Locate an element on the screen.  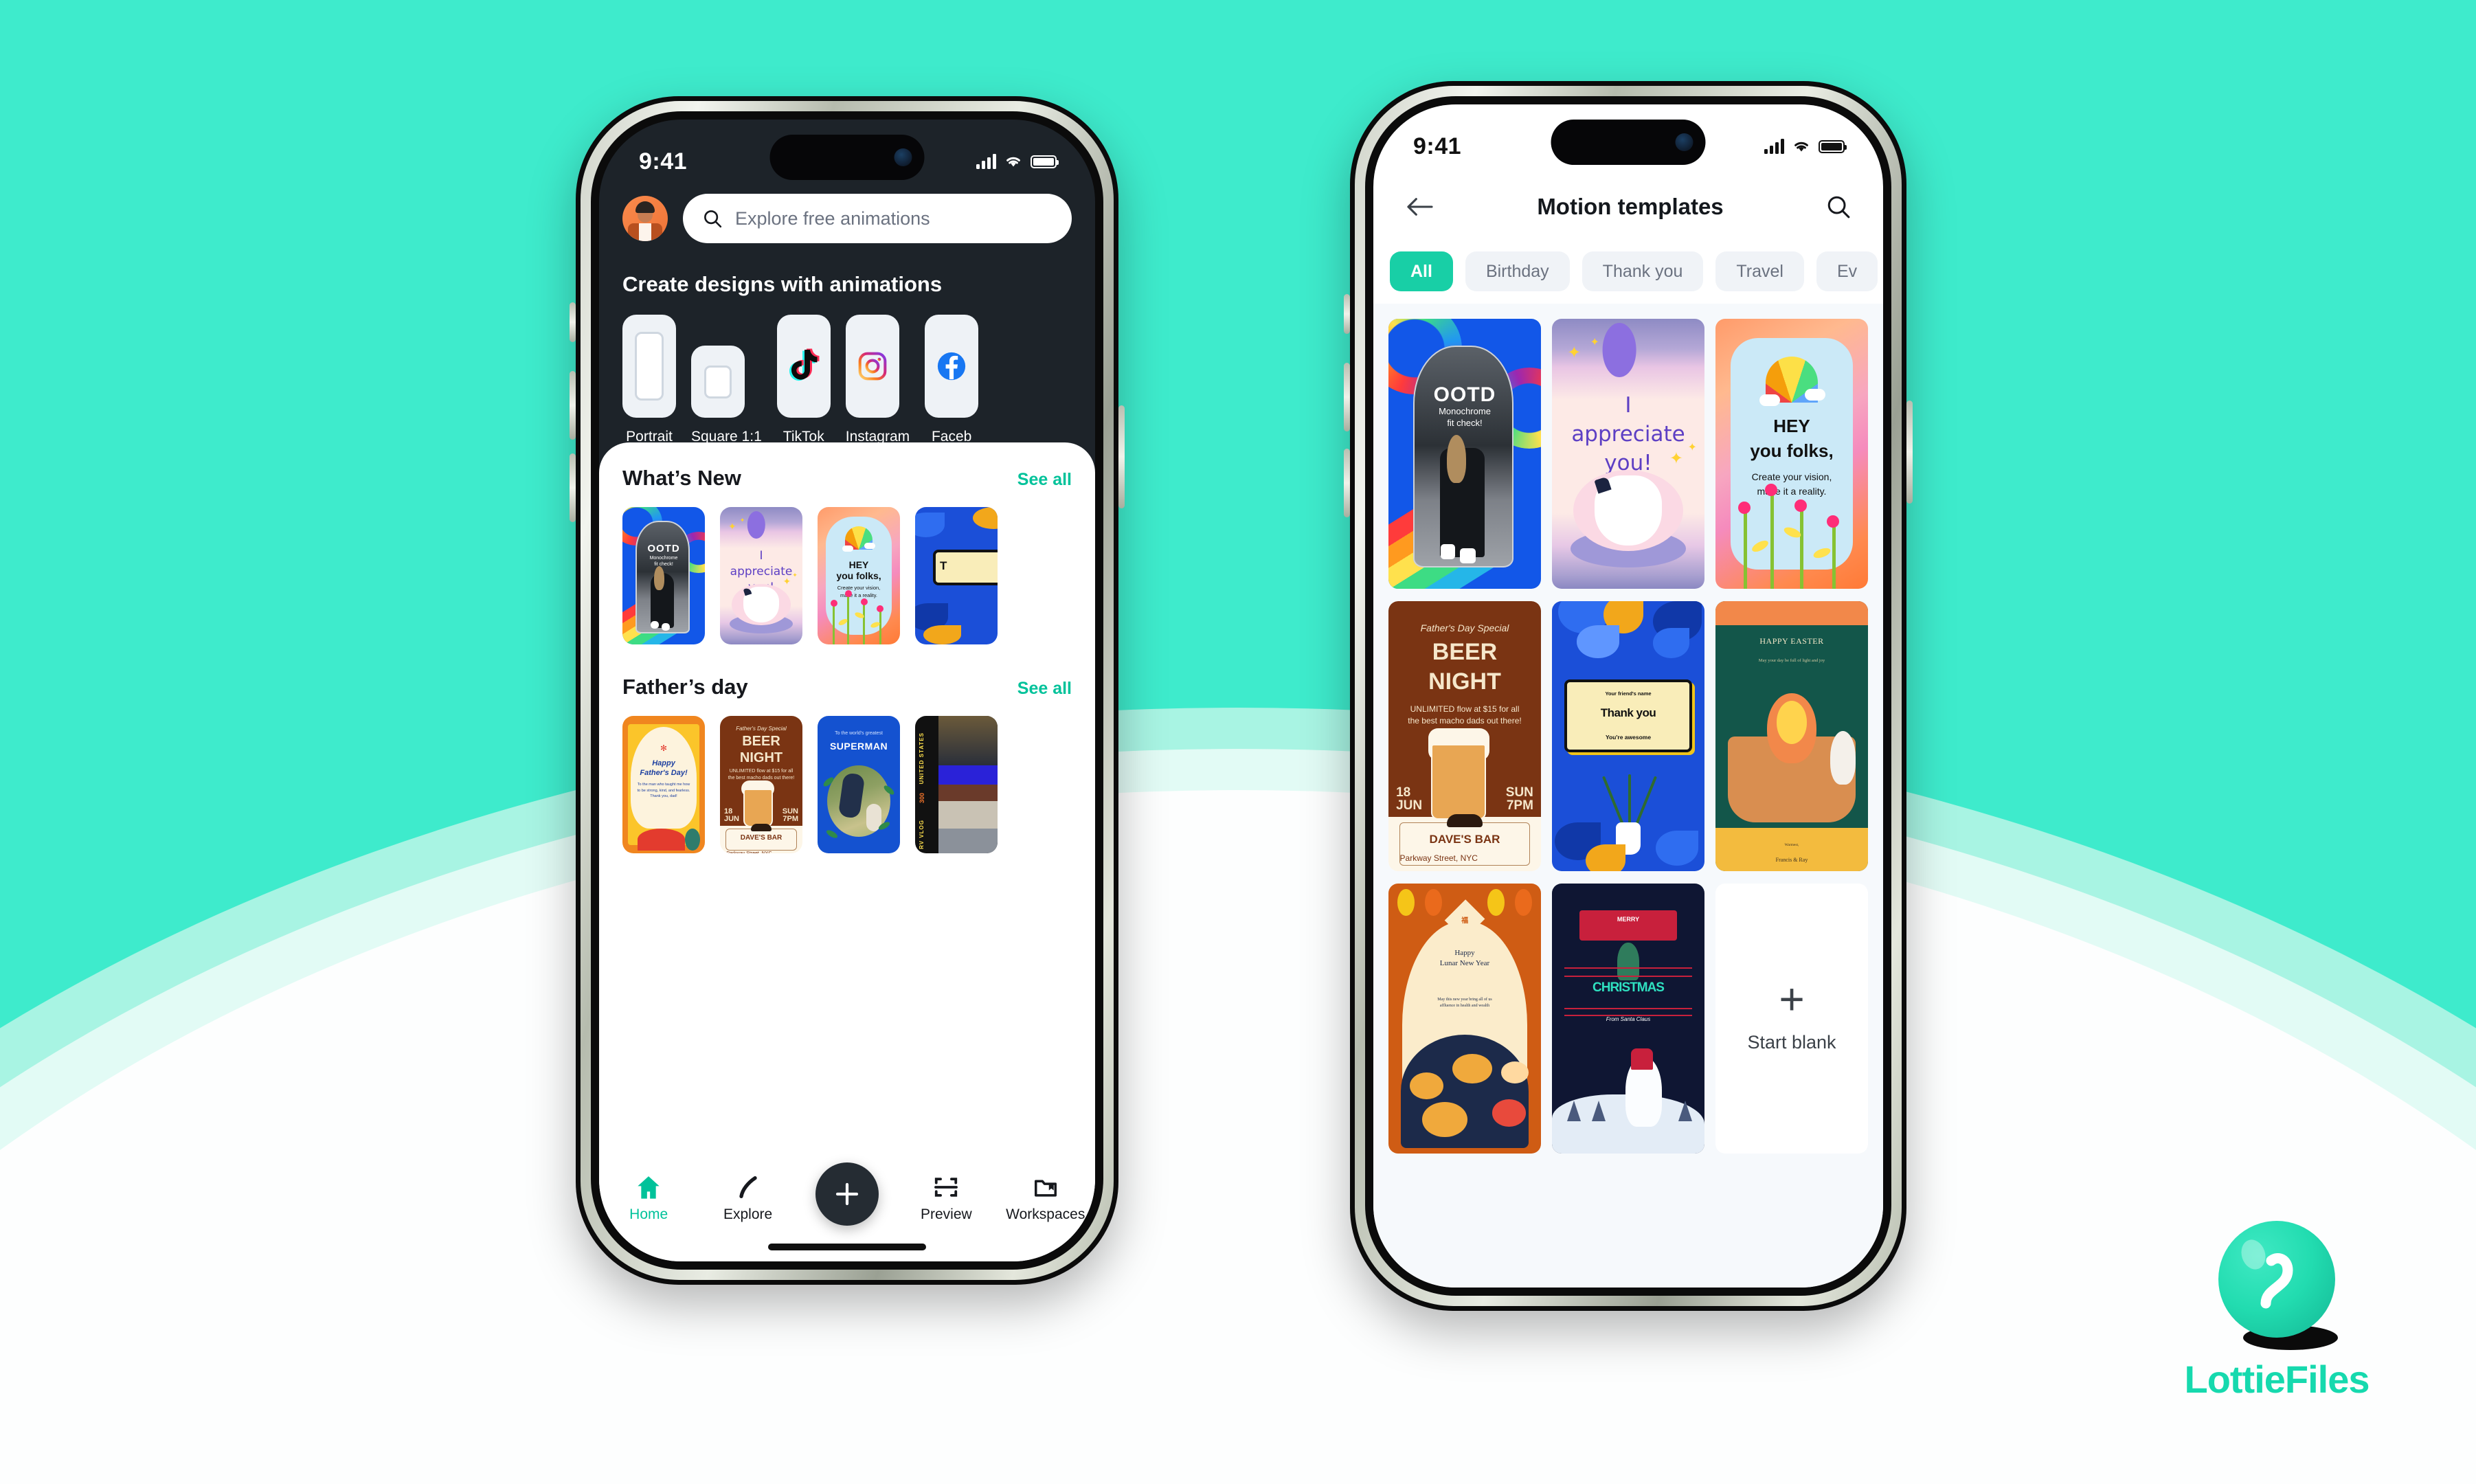
plus-icon is located at coordinates (847, 1194).